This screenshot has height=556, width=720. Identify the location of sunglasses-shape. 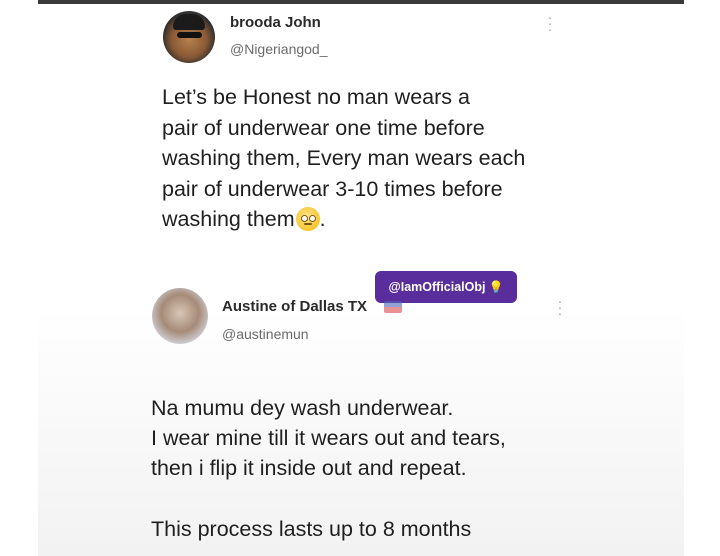
(189, 35).